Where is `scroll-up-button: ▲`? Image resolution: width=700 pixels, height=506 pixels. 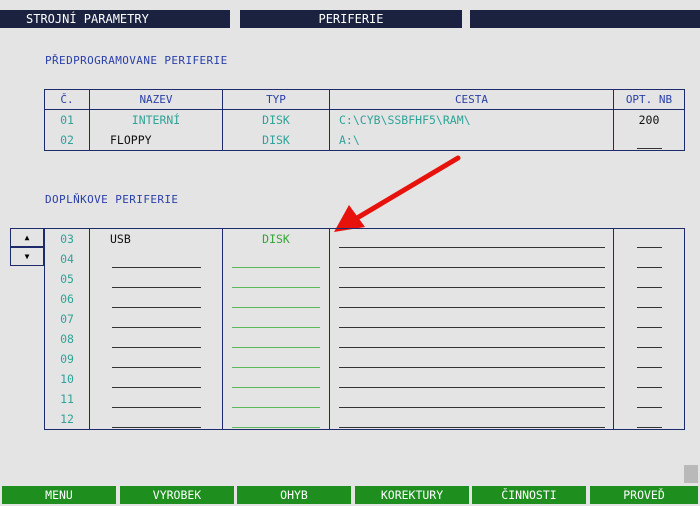 scroll-up-button: ▲ is located at coordinates (27, 237).